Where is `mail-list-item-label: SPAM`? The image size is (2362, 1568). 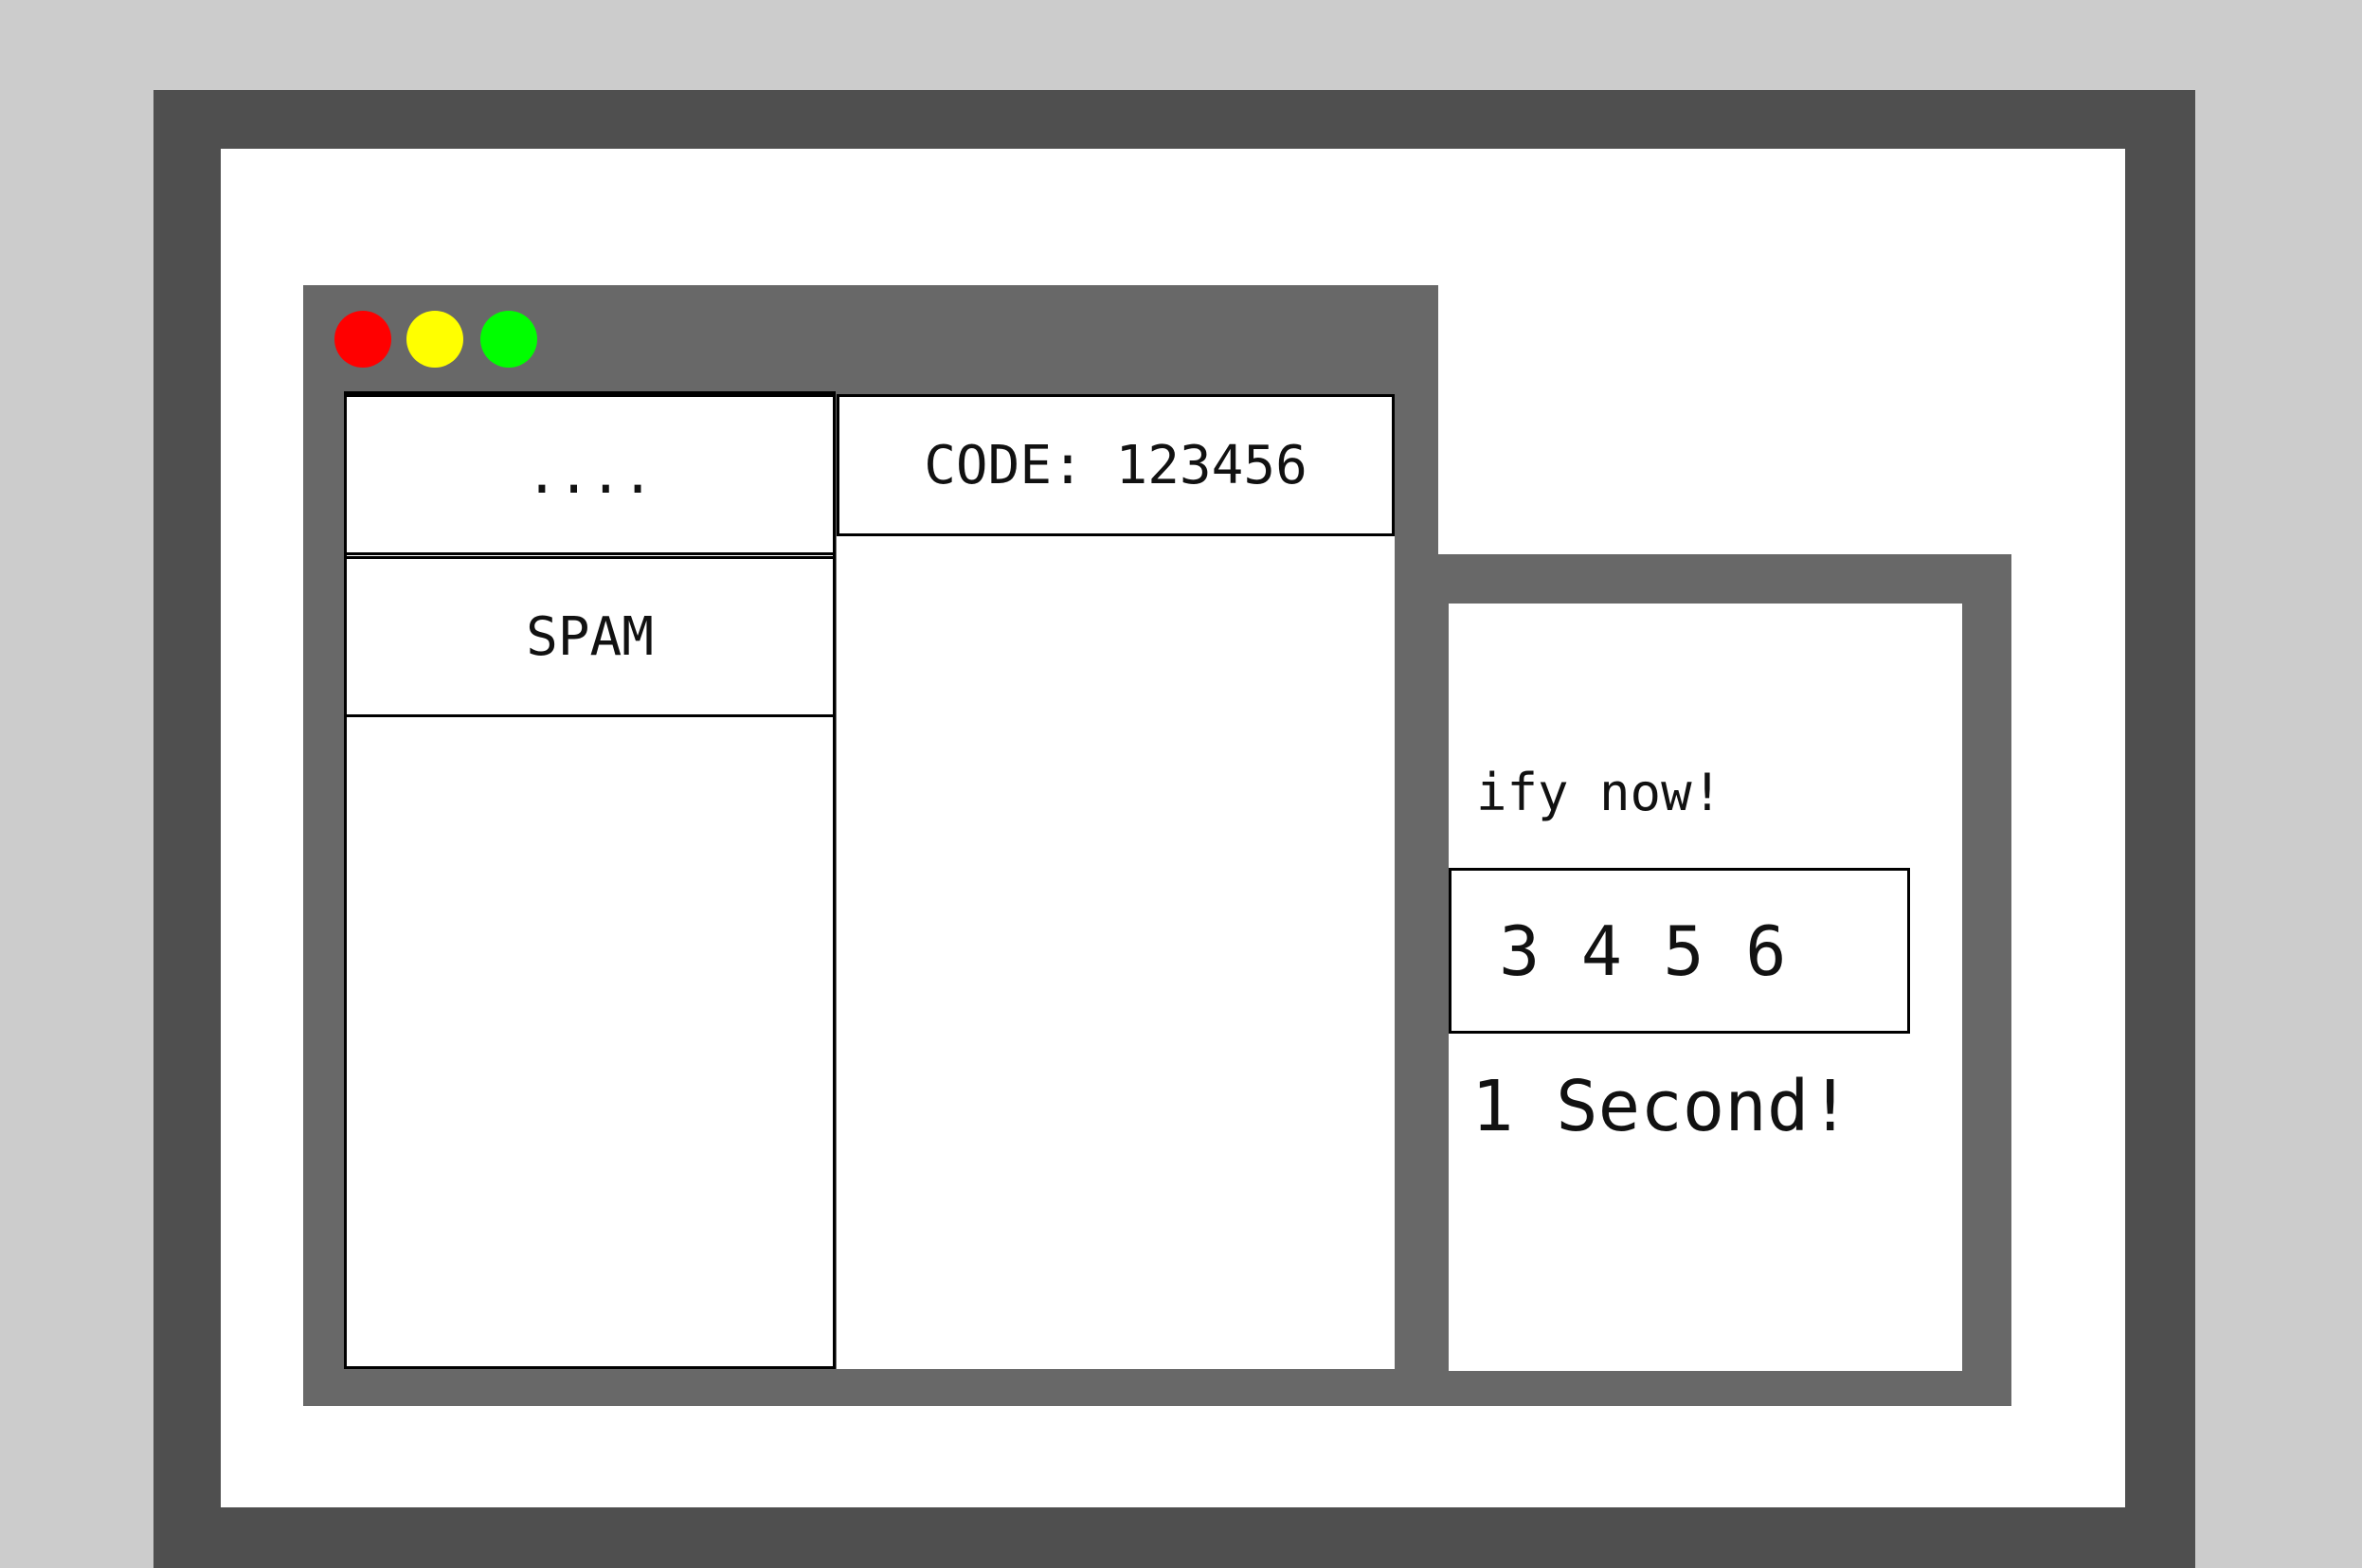
mail-list-item-label: SPAM is located at coordinates (590, 636).